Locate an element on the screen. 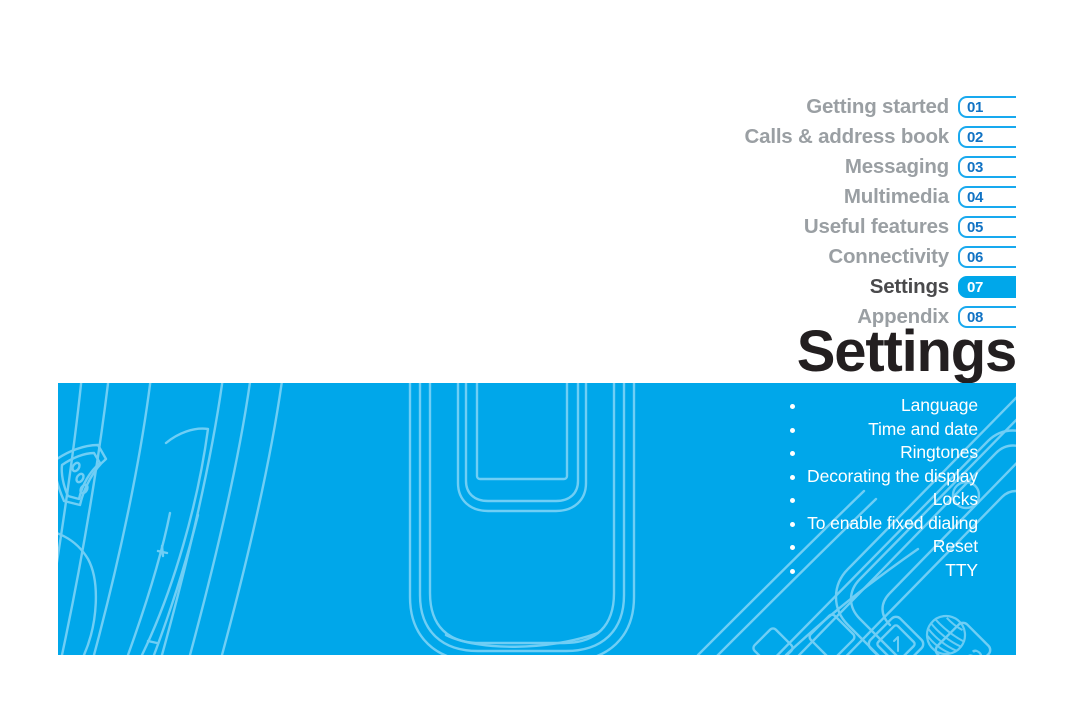 The image size is (1080, 719). att-globe-icon: at&t is located at coordinates (967, 631).